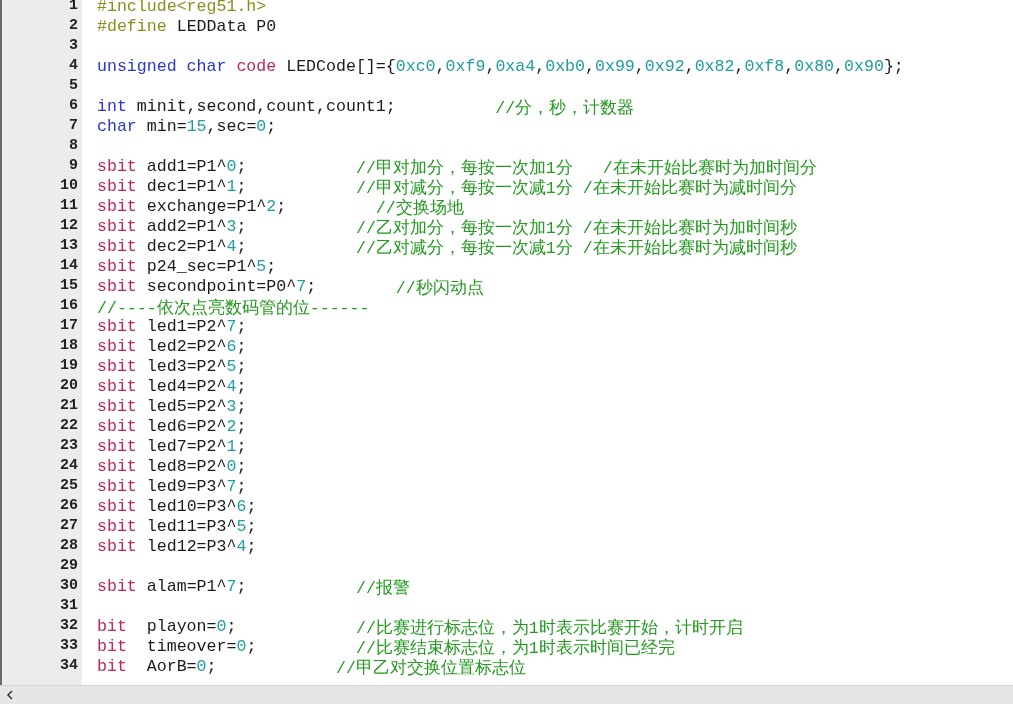 Image resolution: width=1013 pixels, height=704 pixels. What do you see at coordinates (177, 507) in the screenshot?
I see `code-text: sbit led10=P3^6;` at bounding box center [177, 507].